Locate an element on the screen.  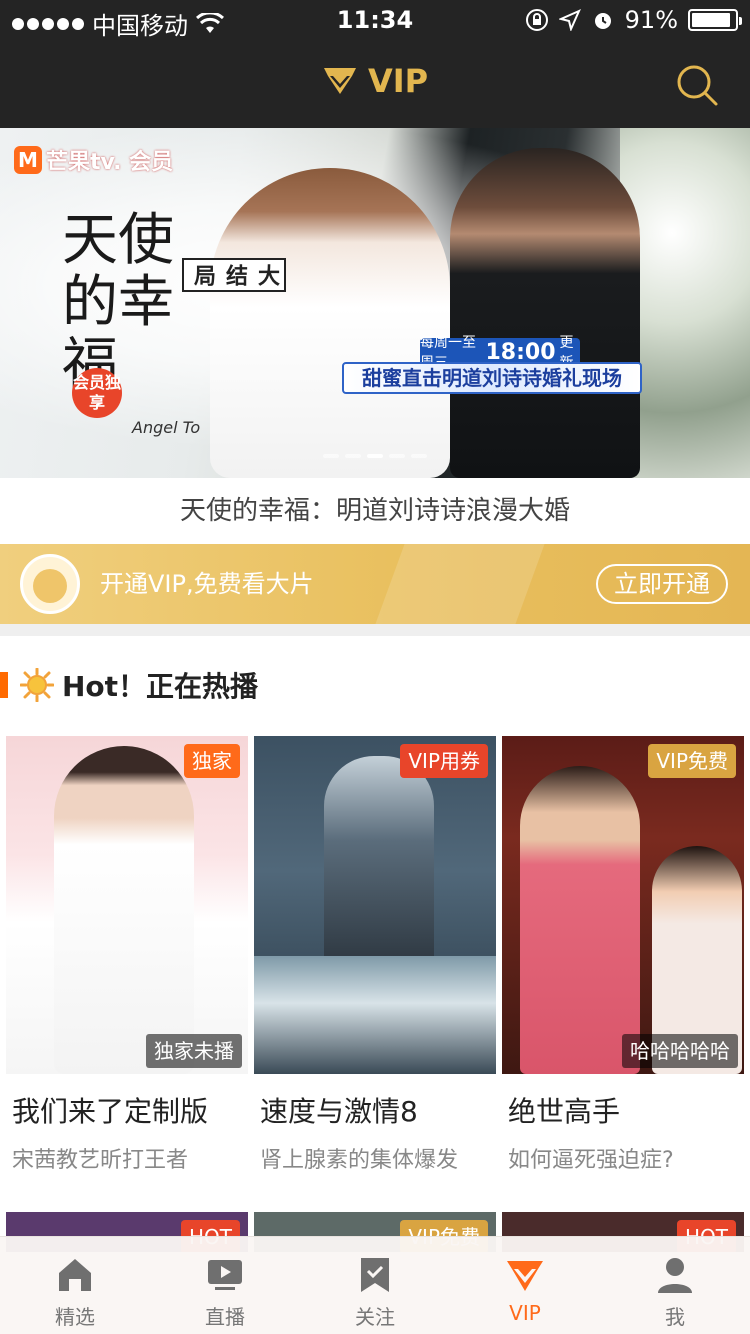
tab-label: 我 is located at coordinates (675, 1317).